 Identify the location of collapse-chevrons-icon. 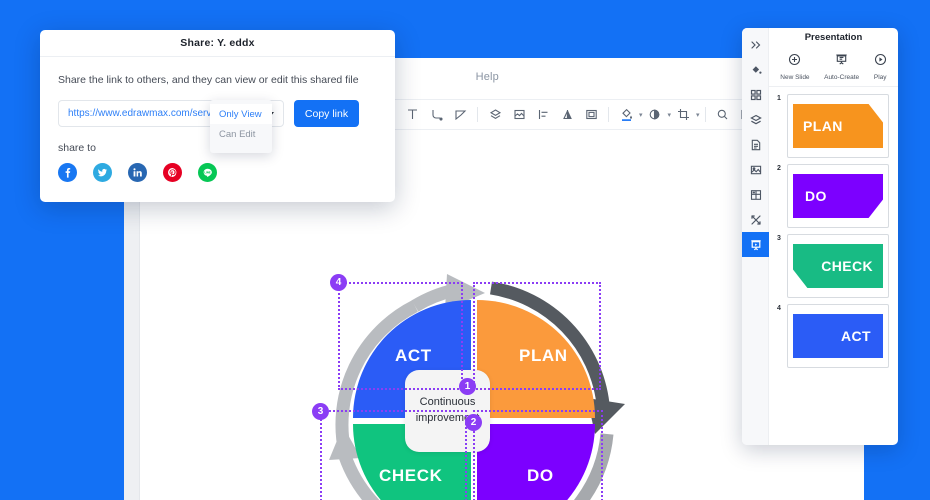
(755, 44).